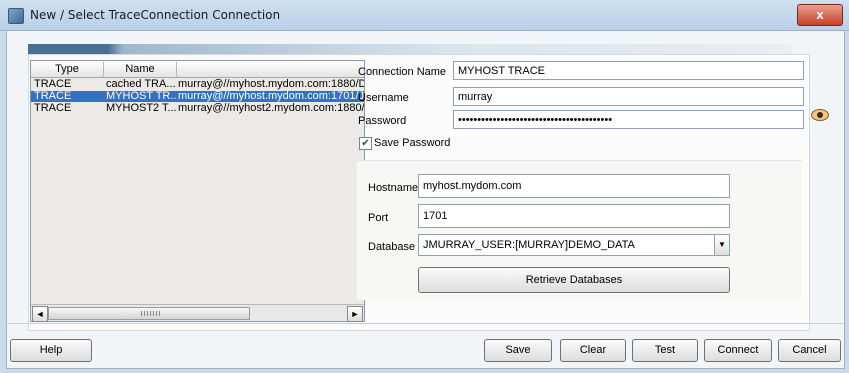 This screenshot has height=373, width=849. I want to click on footer-divider, so click(424, 323).